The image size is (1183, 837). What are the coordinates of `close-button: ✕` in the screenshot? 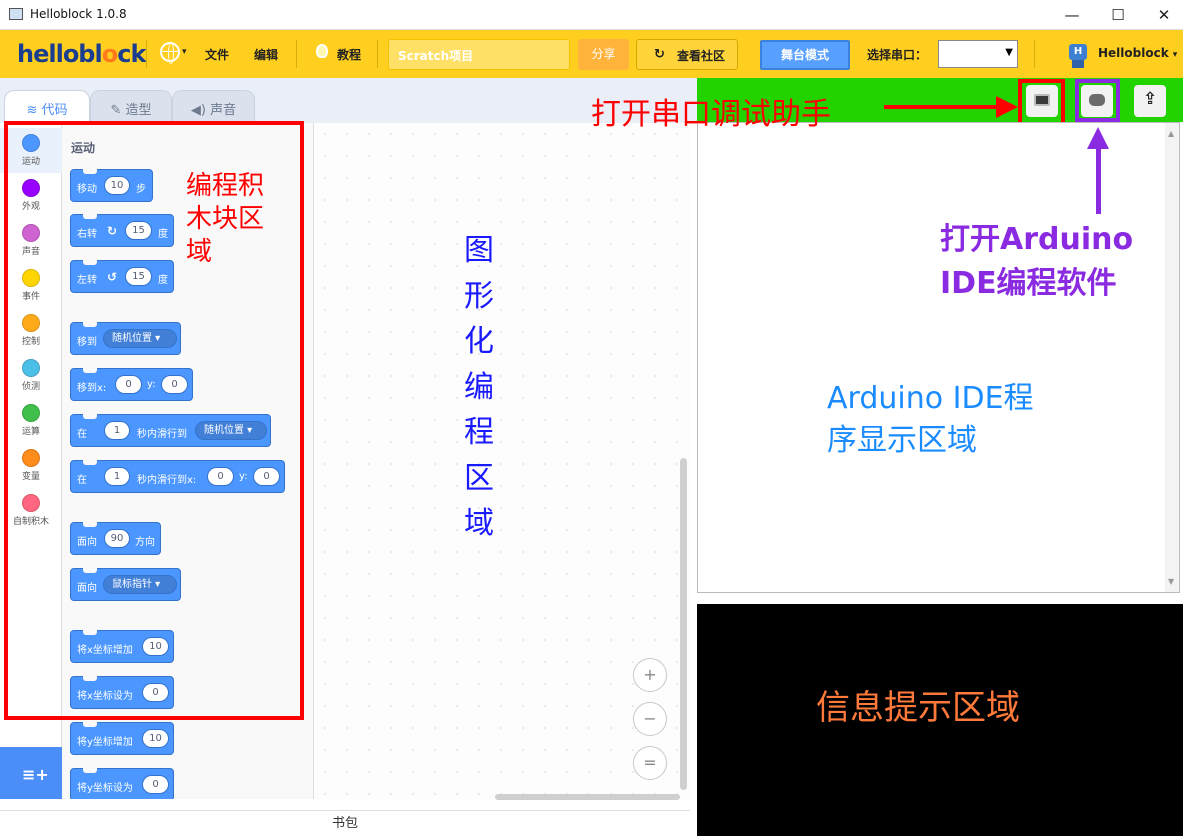 It's located at (1162, 15).